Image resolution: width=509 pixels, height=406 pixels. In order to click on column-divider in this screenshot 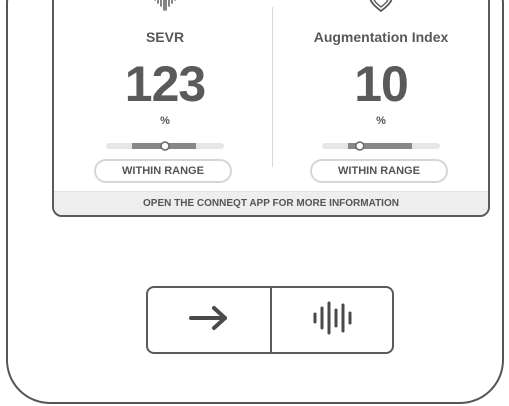, I will do `click(272, 87)`.